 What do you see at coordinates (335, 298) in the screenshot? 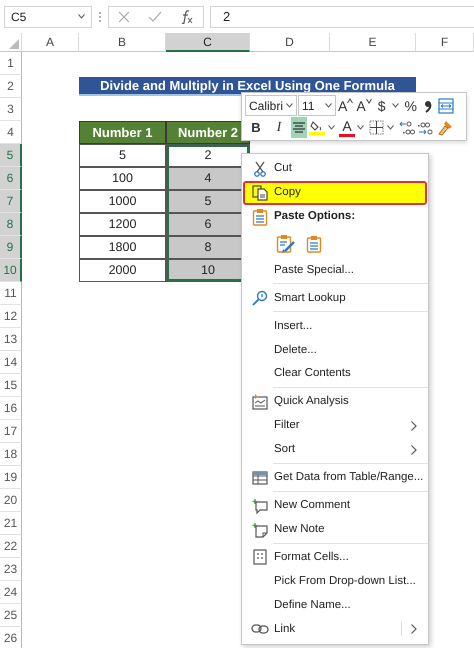
I see `menu-item: Smart Lookup` at bounding box center [335, 298].